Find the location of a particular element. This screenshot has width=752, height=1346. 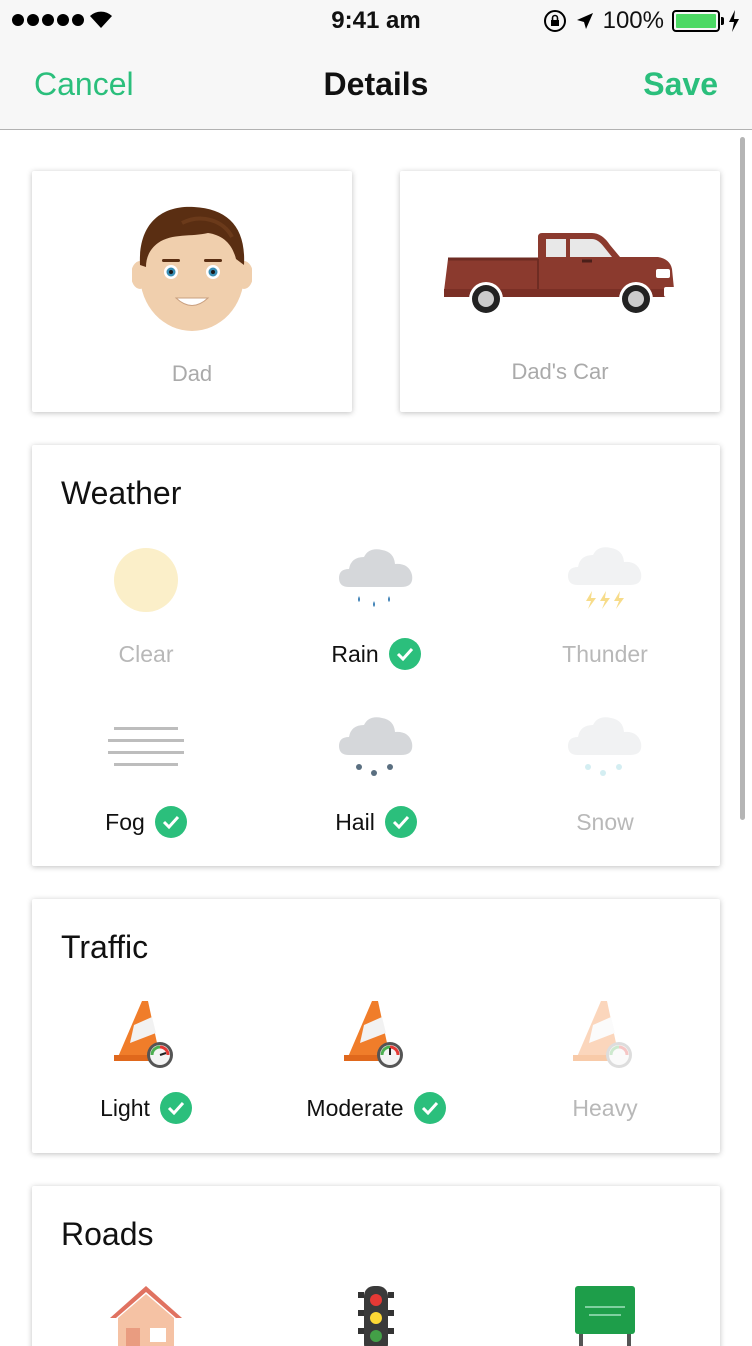

traffic-option-light: Light is located at coordinates (146, 1067).